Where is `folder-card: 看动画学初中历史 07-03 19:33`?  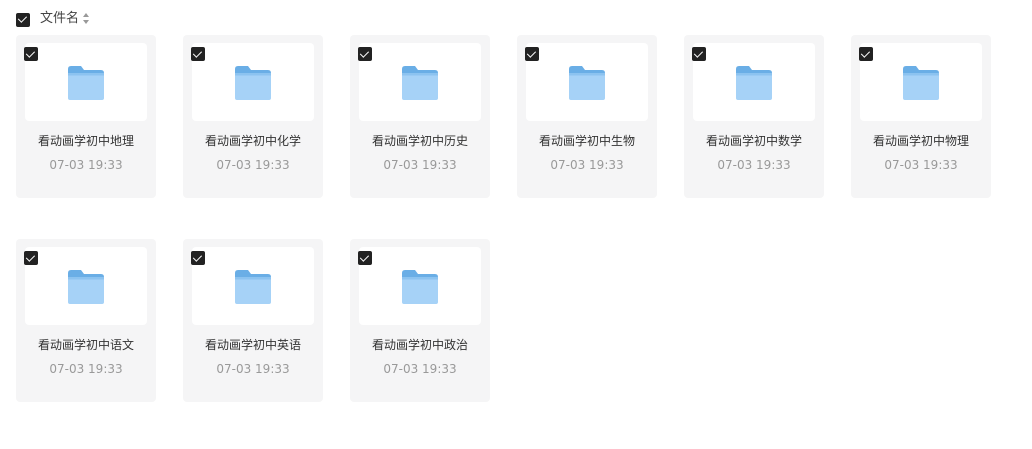 folder-card: 看动画学初中历史 07-03 19:33 is located at coordinates (420, 116).